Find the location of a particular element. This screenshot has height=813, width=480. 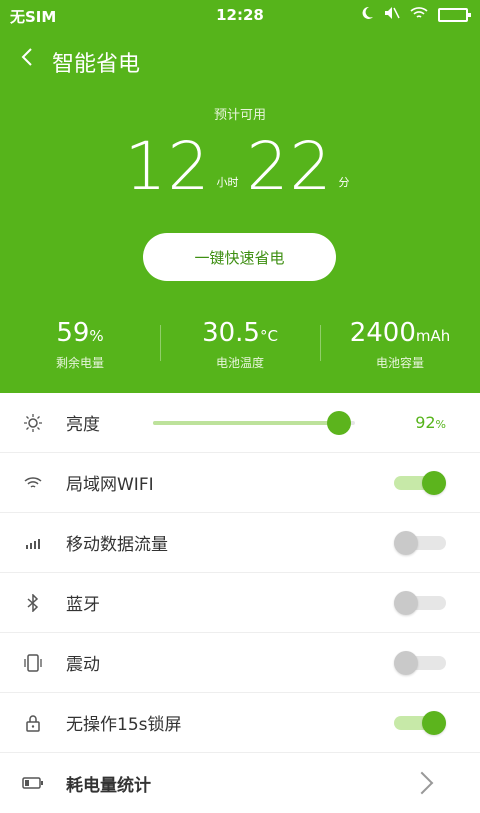

lock-row: 无操作15s锁屏 is located at coordinates (240, 723).